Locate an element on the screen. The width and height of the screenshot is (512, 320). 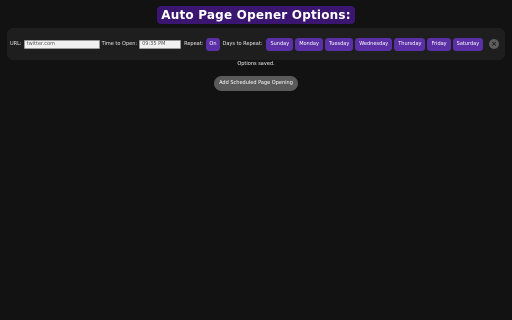
day-button-monday: Monday is located at coordinates (309, 44).